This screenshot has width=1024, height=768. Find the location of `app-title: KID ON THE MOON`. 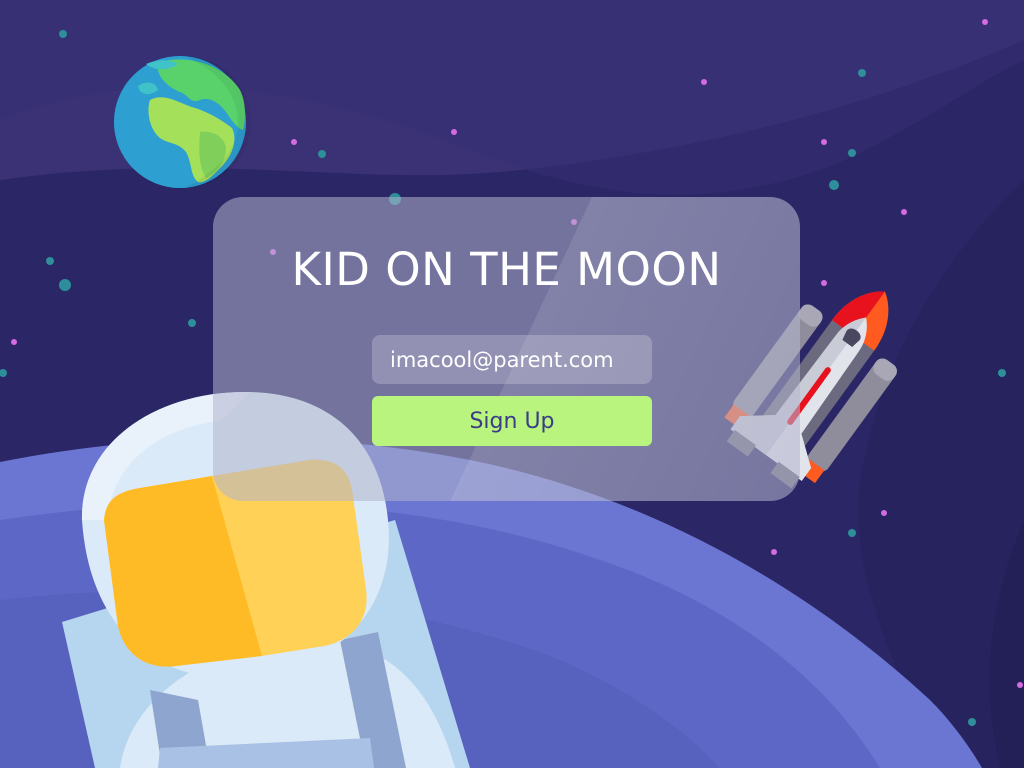

app-title: KID ON THE MOON is located at coordinates (506, 269).